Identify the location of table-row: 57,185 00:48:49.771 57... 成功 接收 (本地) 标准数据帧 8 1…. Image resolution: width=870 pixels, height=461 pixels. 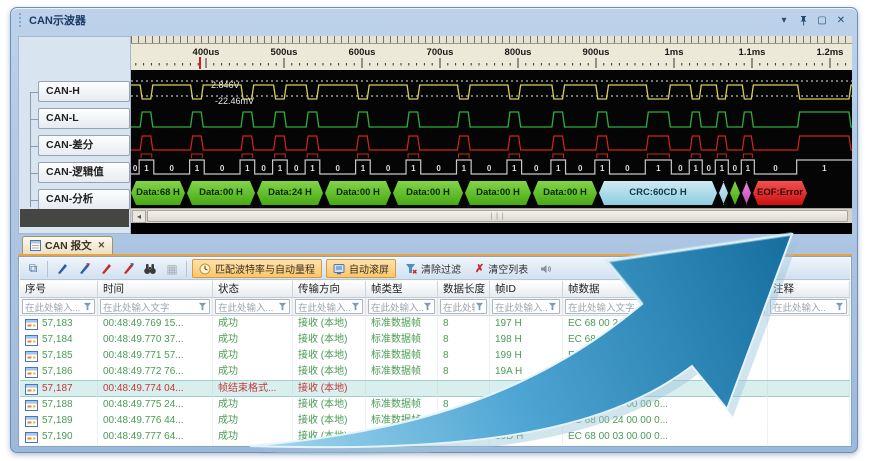
(435, 356).